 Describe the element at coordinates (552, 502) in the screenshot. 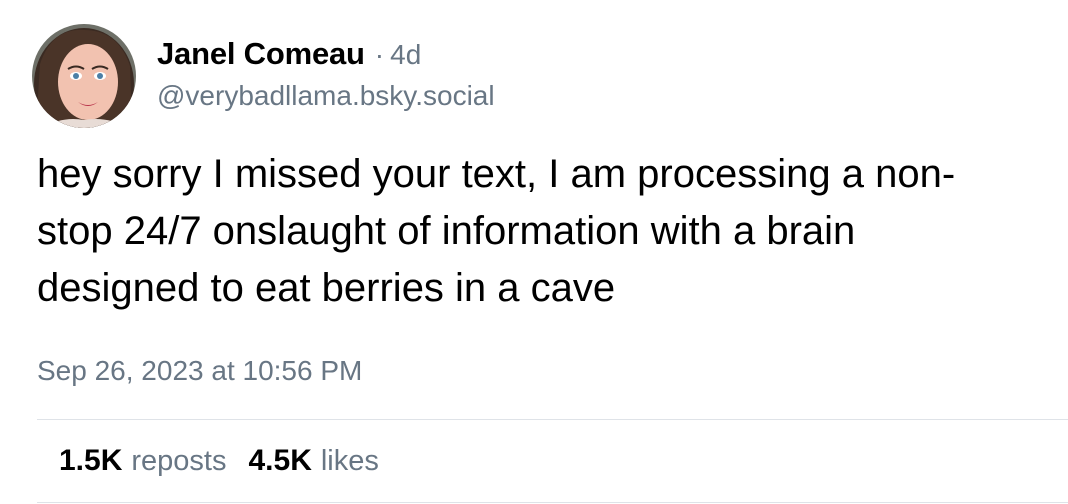

I see `divider-bottom` at that location.